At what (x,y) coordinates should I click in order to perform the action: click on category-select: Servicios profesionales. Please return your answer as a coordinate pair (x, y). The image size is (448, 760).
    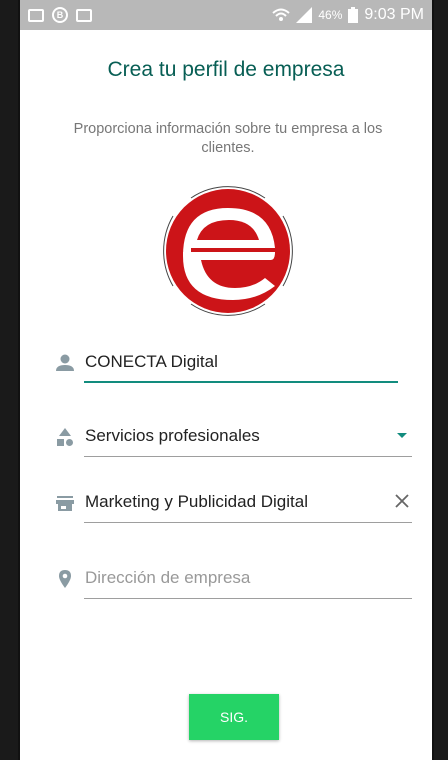
    Looking at the image, I should click on (226, 441).